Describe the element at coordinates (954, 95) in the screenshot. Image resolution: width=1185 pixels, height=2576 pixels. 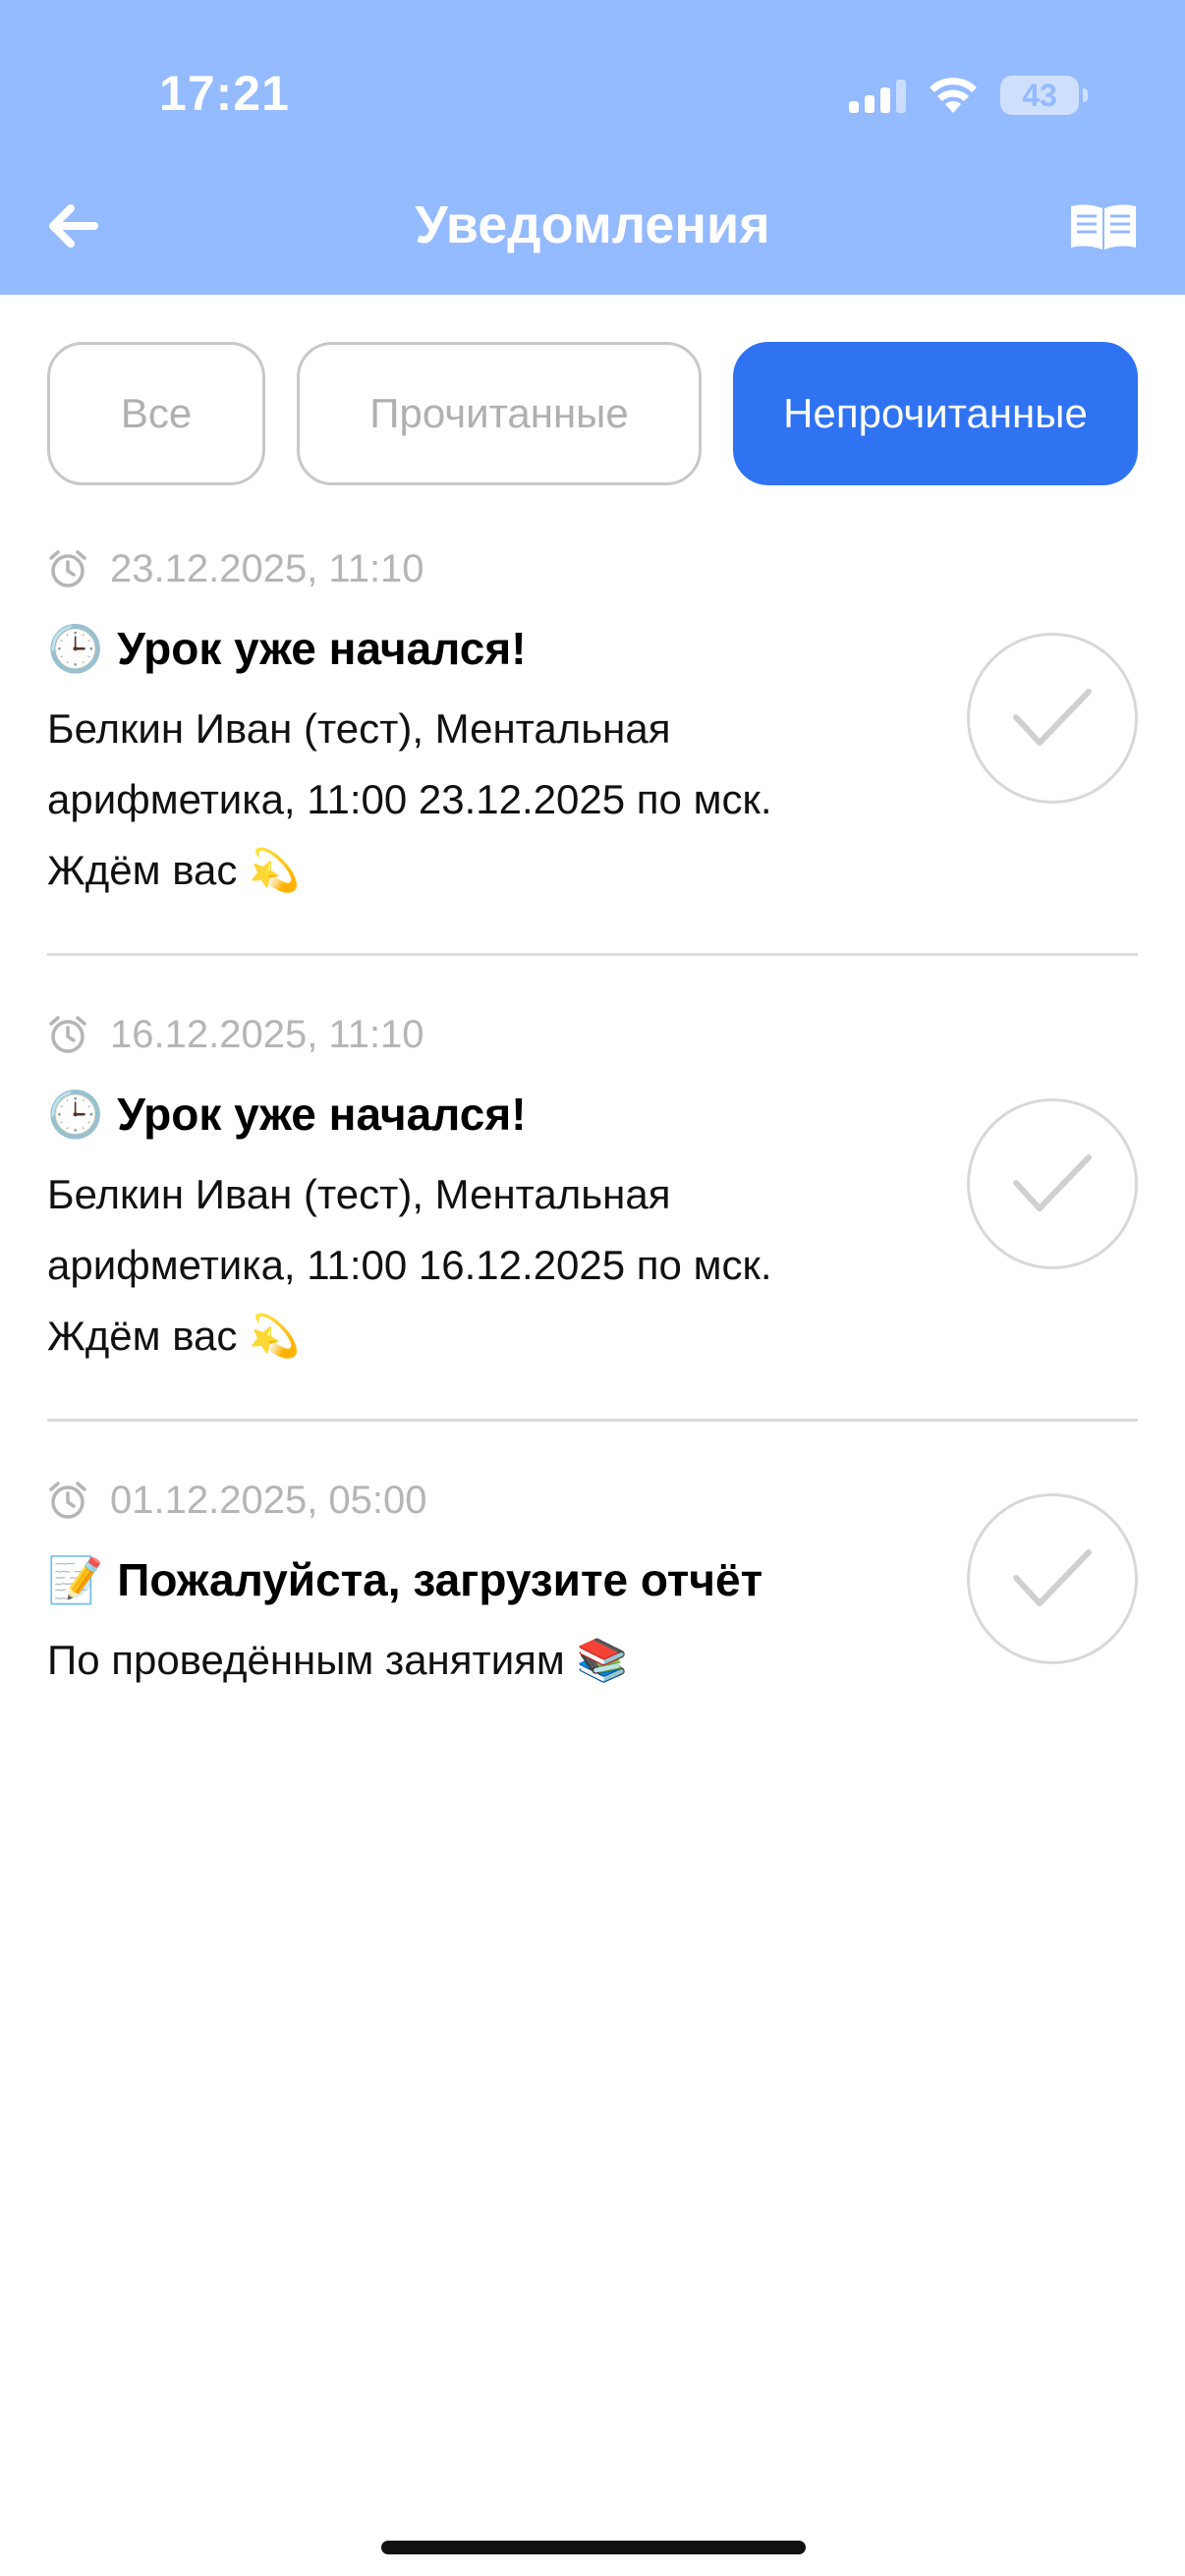
I see `wifi-icon` at that location.